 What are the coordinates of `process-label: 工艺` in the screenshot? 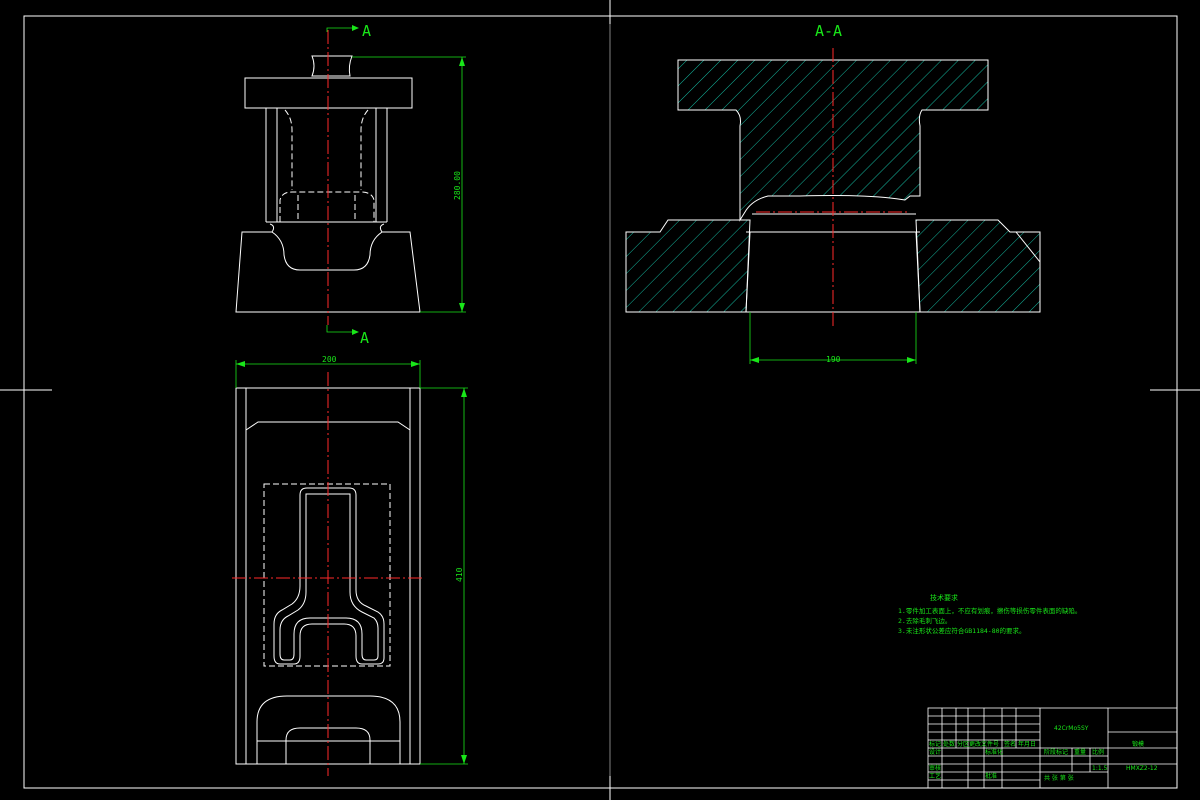 It's located at (935, 776).